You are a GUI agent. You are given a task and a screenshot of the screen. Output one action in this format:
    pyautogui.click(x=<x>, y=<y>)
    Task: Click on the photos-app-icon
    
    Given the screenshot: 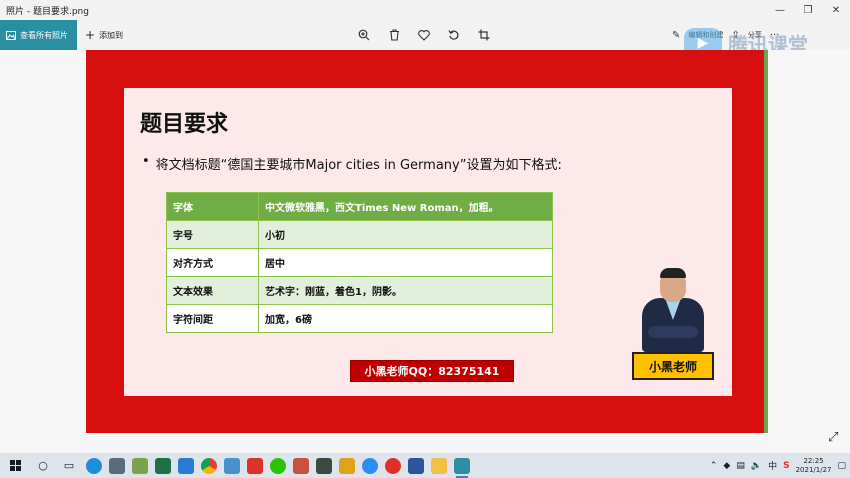 What is the action you would take?
    pyautogui.click(x=462, y=467)
    